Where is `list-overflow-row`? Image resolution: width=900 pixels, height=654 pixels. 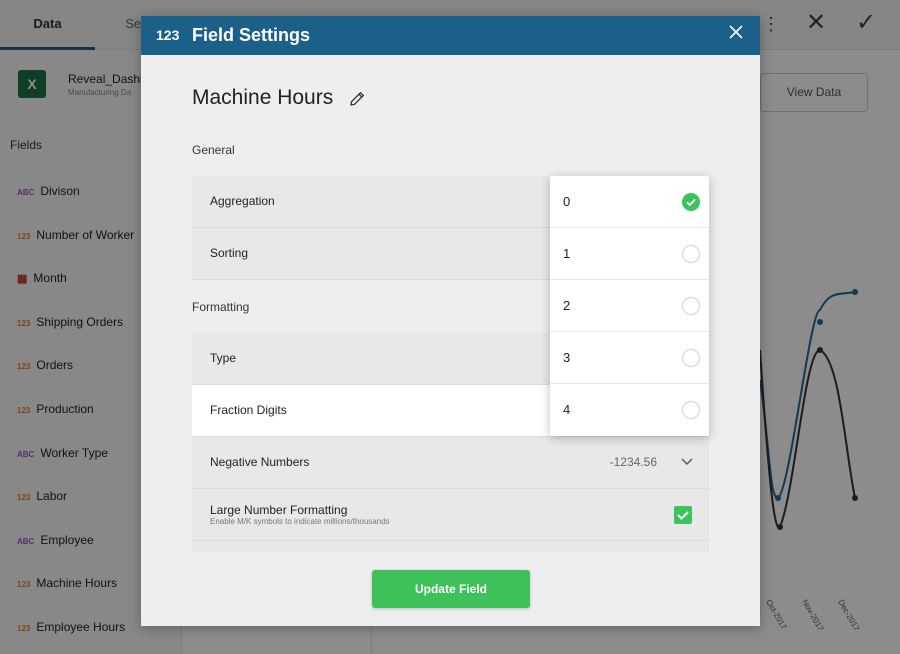
list-overflow-row is located at coordinates (450, 546).